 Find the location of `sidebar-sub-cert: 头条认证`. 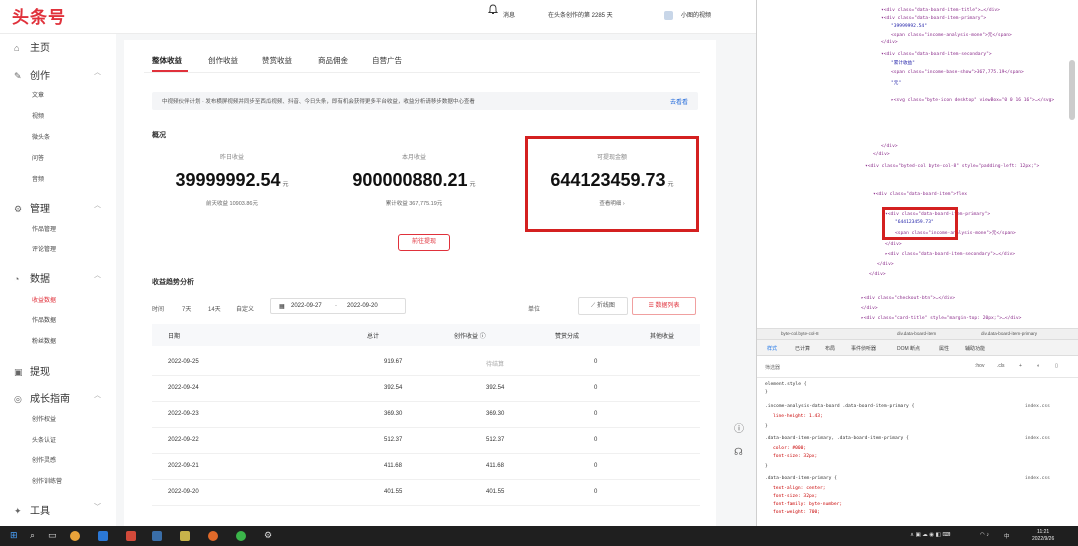

sidebar-sub-cert: 头条认证 is located at coordinates (44, 439).